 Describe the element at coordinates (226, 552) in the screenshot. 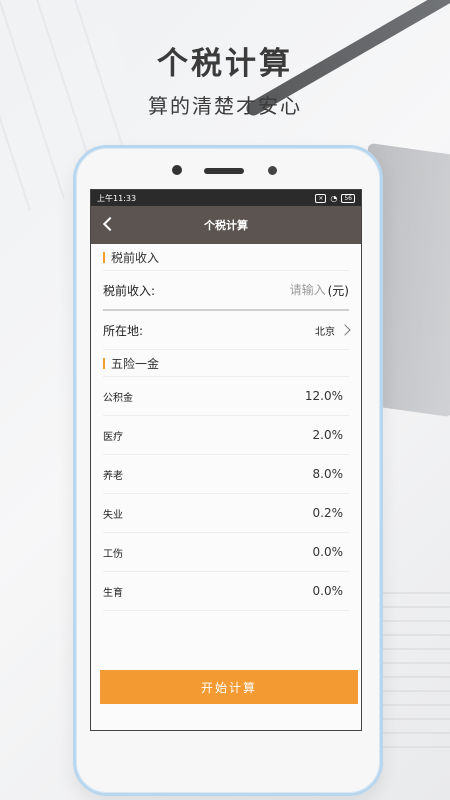

I see `insurance-row-work-injury: 工伤 0.0%` at that location.